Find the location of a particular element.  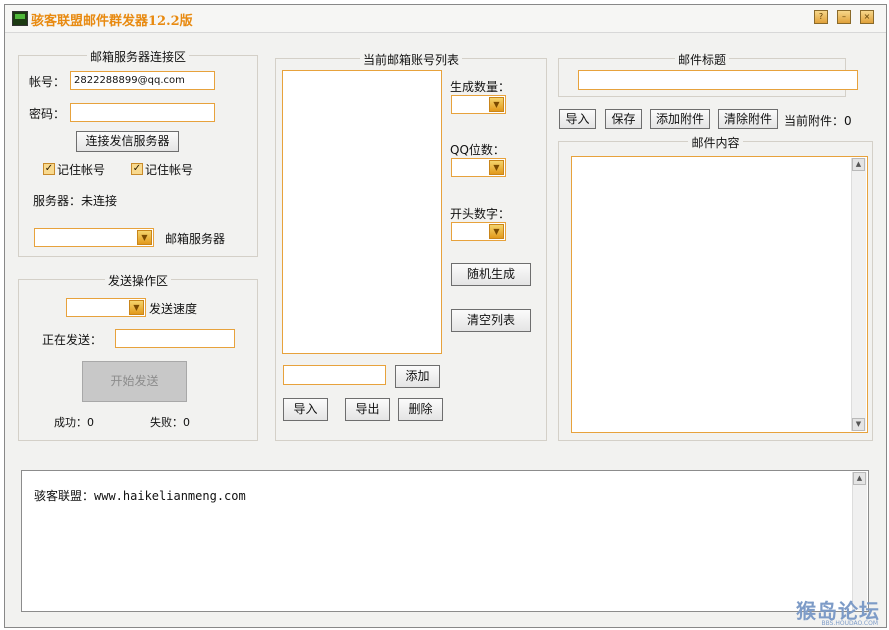

mail-server-label: 邮箱服务器 is located at coordinates (195, 239).